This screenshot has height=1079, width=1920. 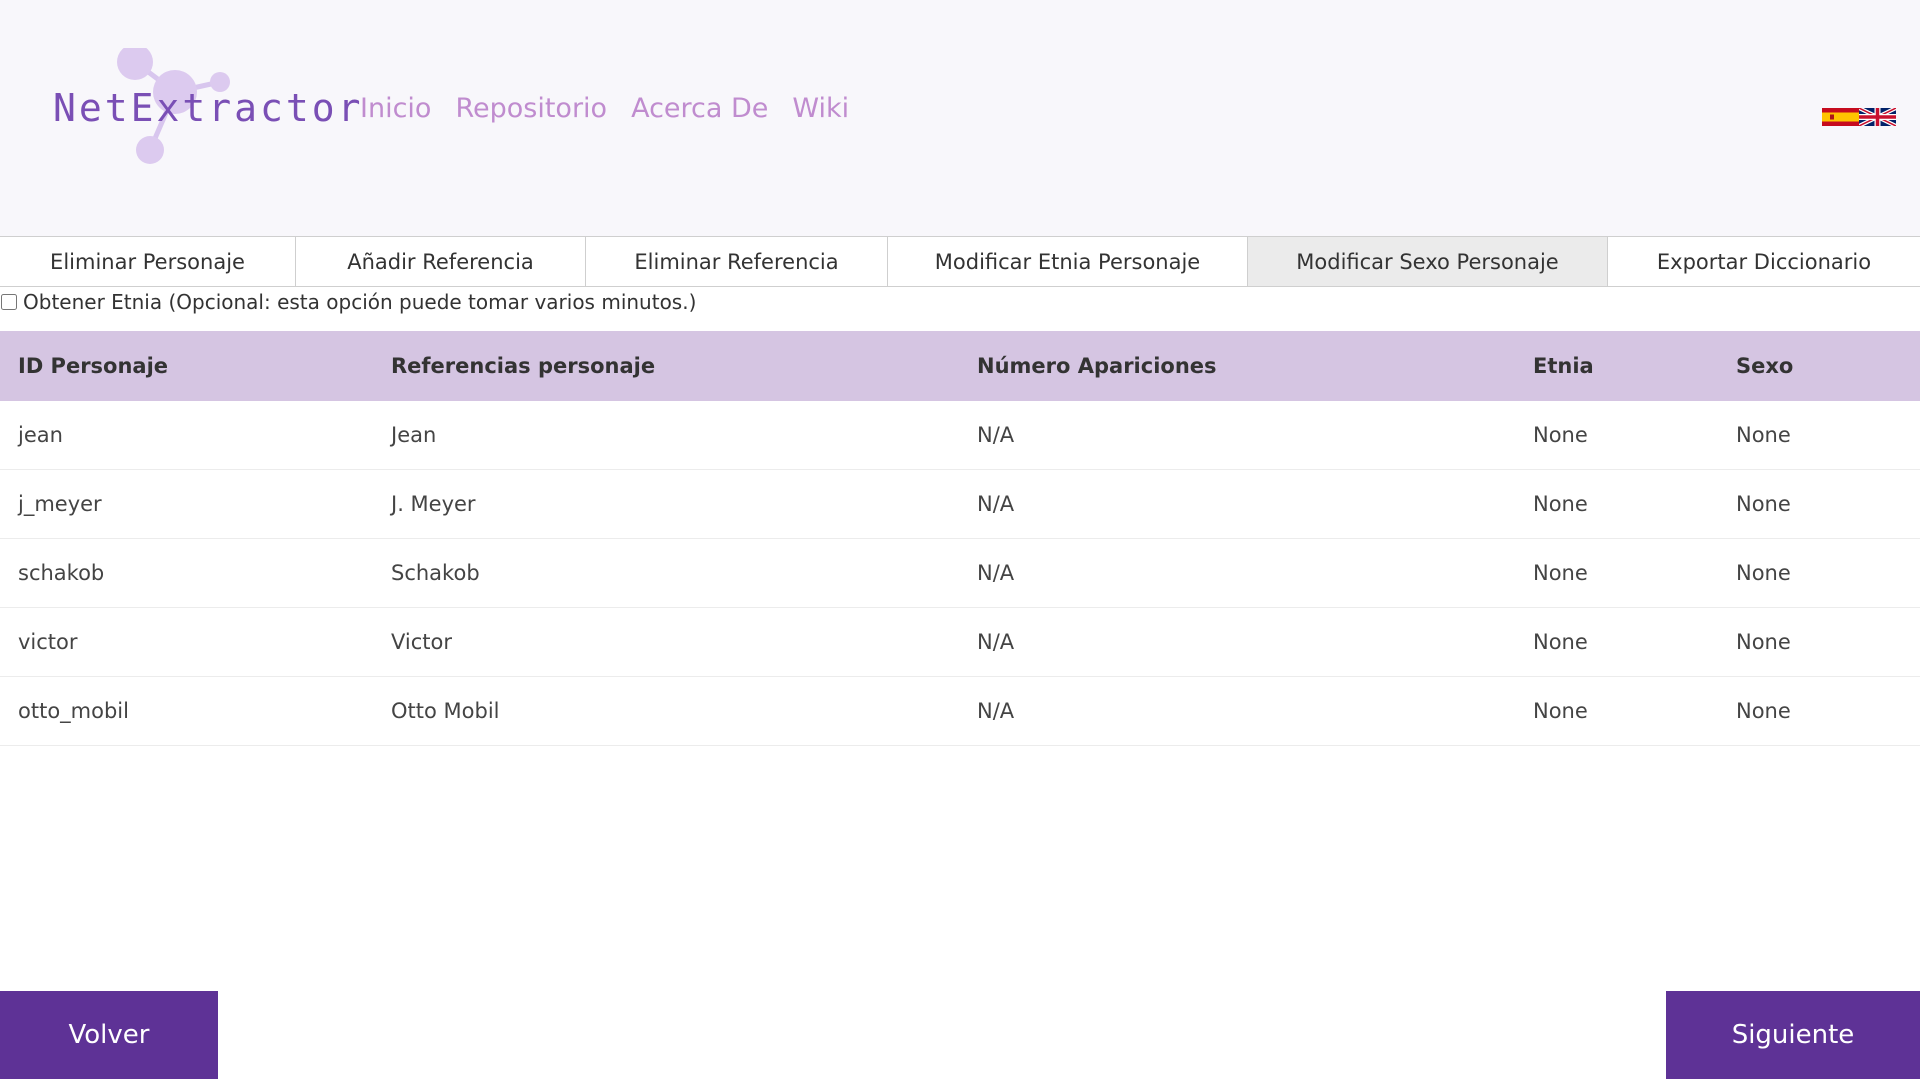 I want to click on column-header-etnia: Etnia, so click(x=1616, y=366).